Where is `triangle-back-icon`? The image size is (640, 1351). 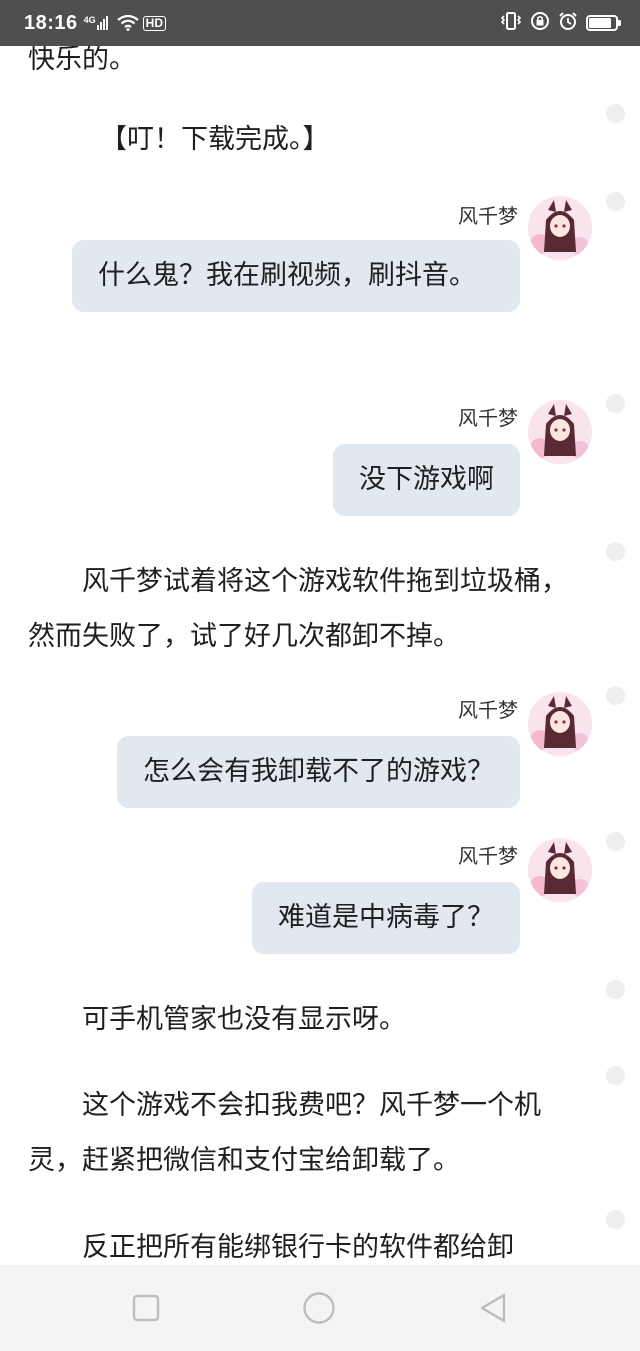 triangle-back-icon is located at coordinates (493, 1308).